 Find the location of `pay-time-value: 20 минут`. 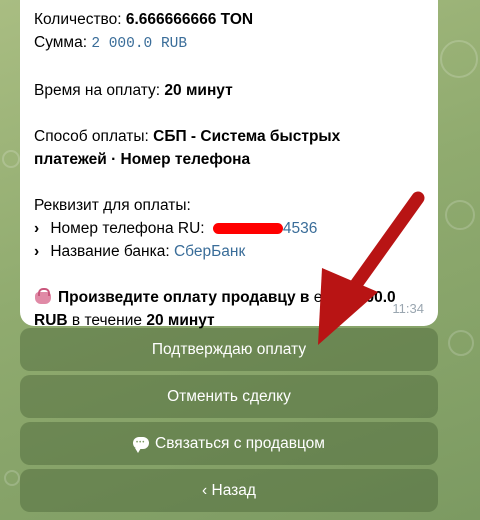

pay-time-value: 20 минут is located at coordinates (198, 90).